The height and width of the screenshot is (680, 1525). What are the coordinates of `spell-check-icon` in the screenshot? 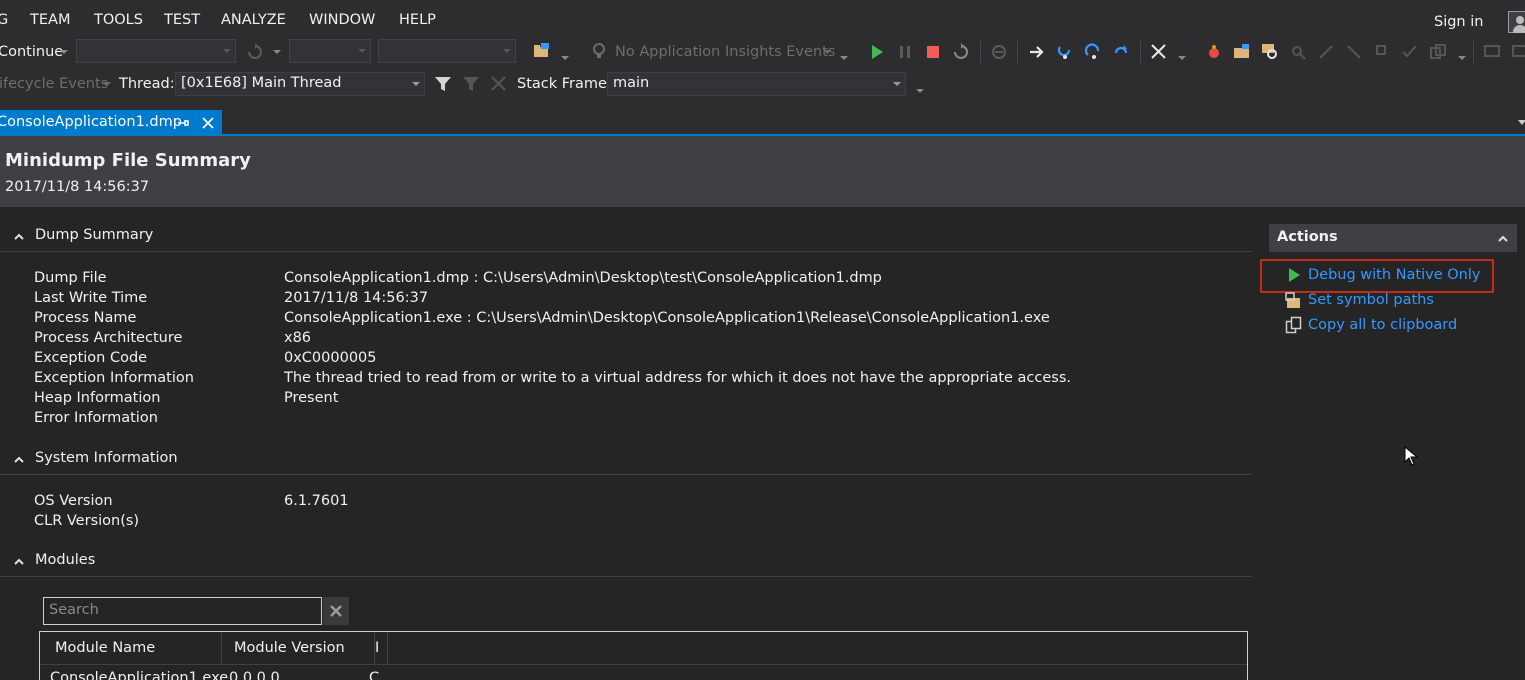 It's located at (1409, 51).